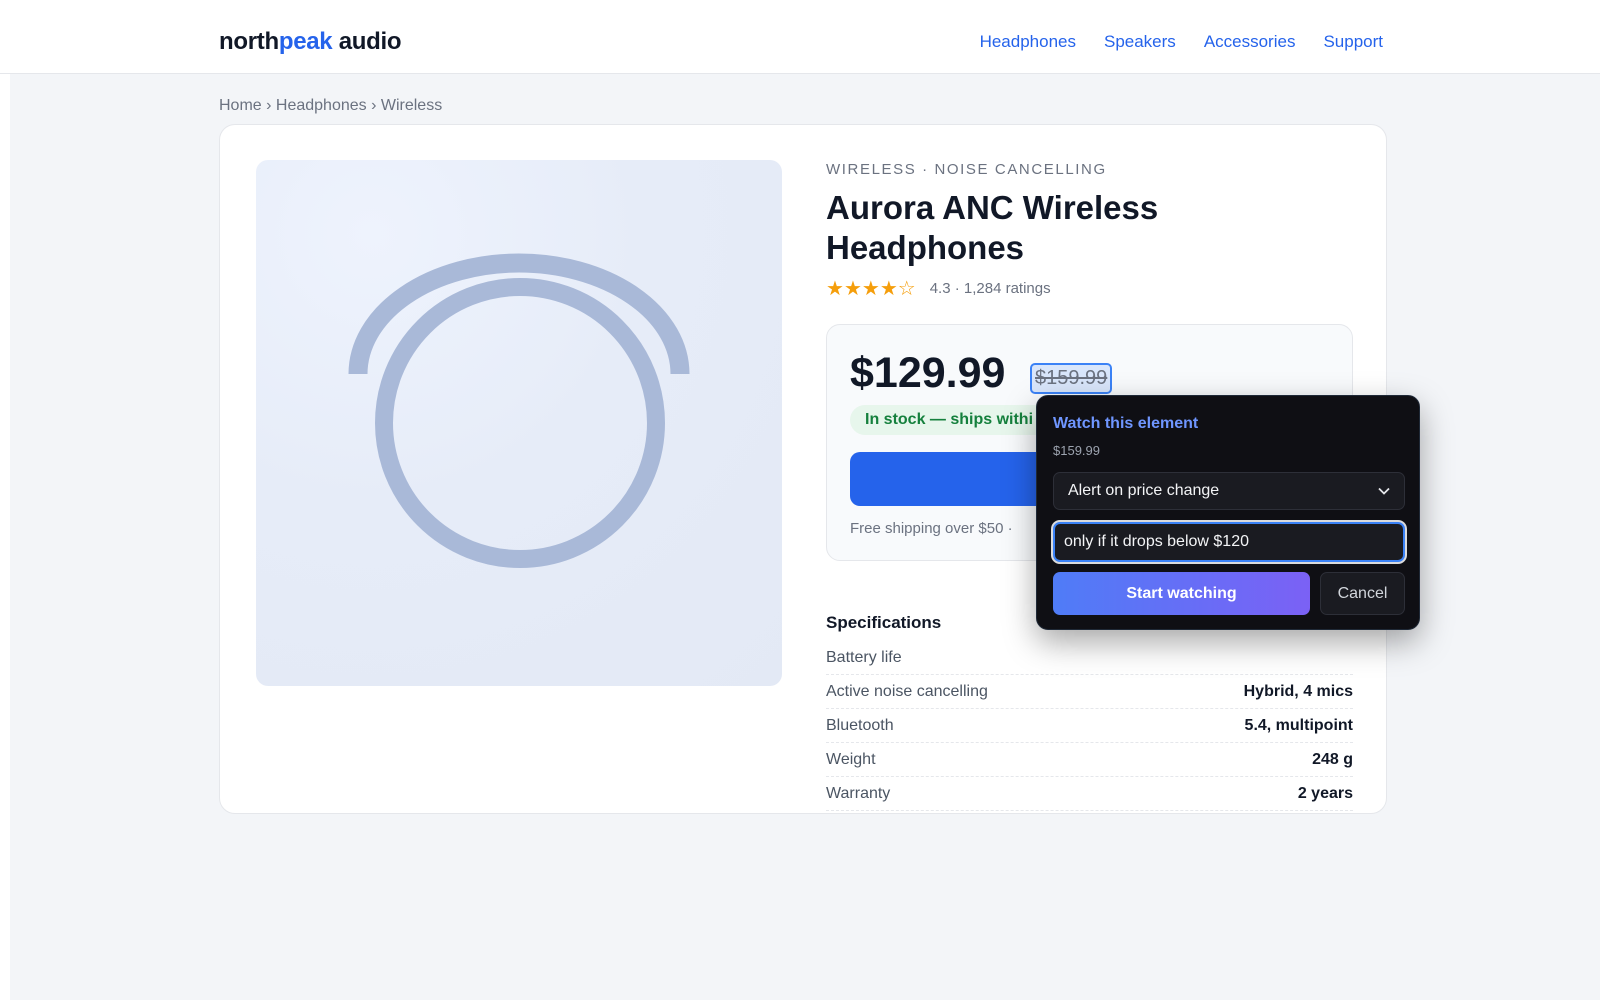 Image resolution: width=1600 pixels, height=1000 pixels. Describe the element at coordinates (990, 288) in the screenshot. I see `rating-text: 4.3 · 1,284 ratings` at that location.